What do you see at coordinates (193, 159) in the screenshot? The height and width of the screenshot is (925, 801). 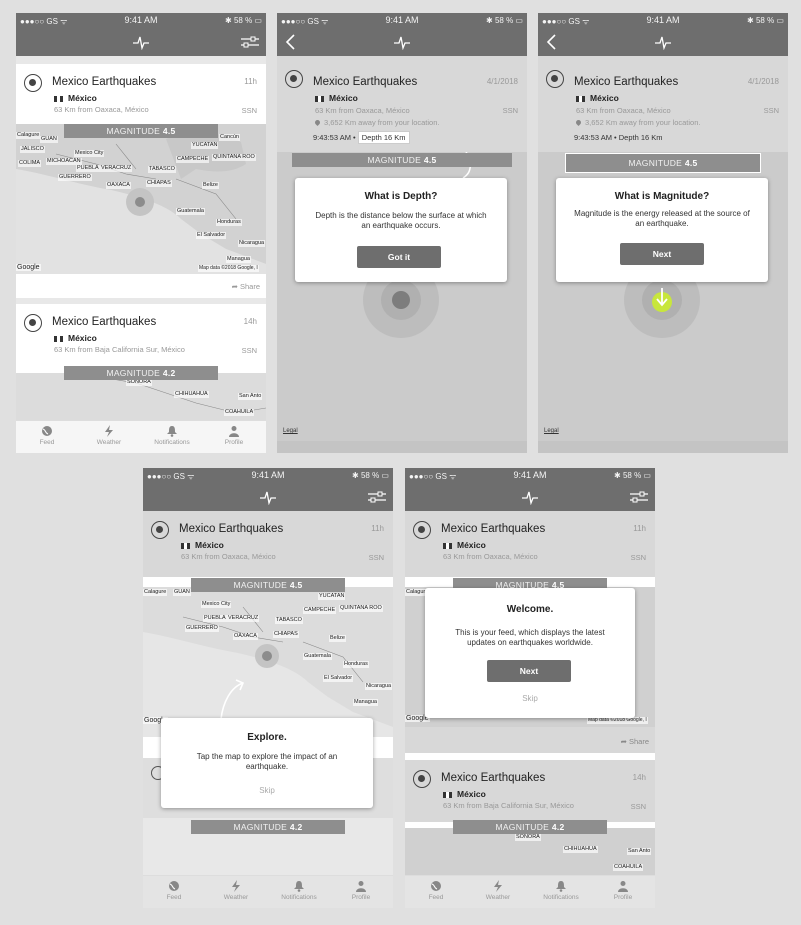 I see `map-label: CAMPECHE` at bounding box center [193, 159].